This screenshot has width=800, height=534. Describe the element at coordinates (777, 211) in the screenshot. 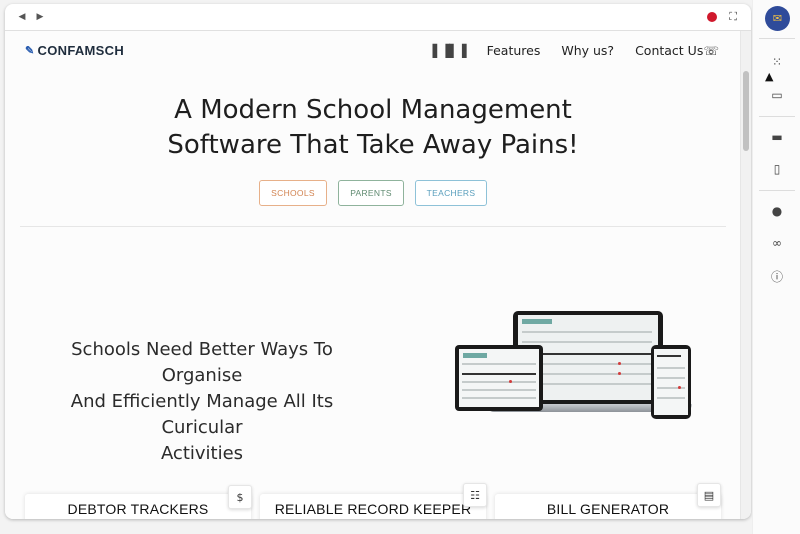

I see `github-icon: ●` at that location.